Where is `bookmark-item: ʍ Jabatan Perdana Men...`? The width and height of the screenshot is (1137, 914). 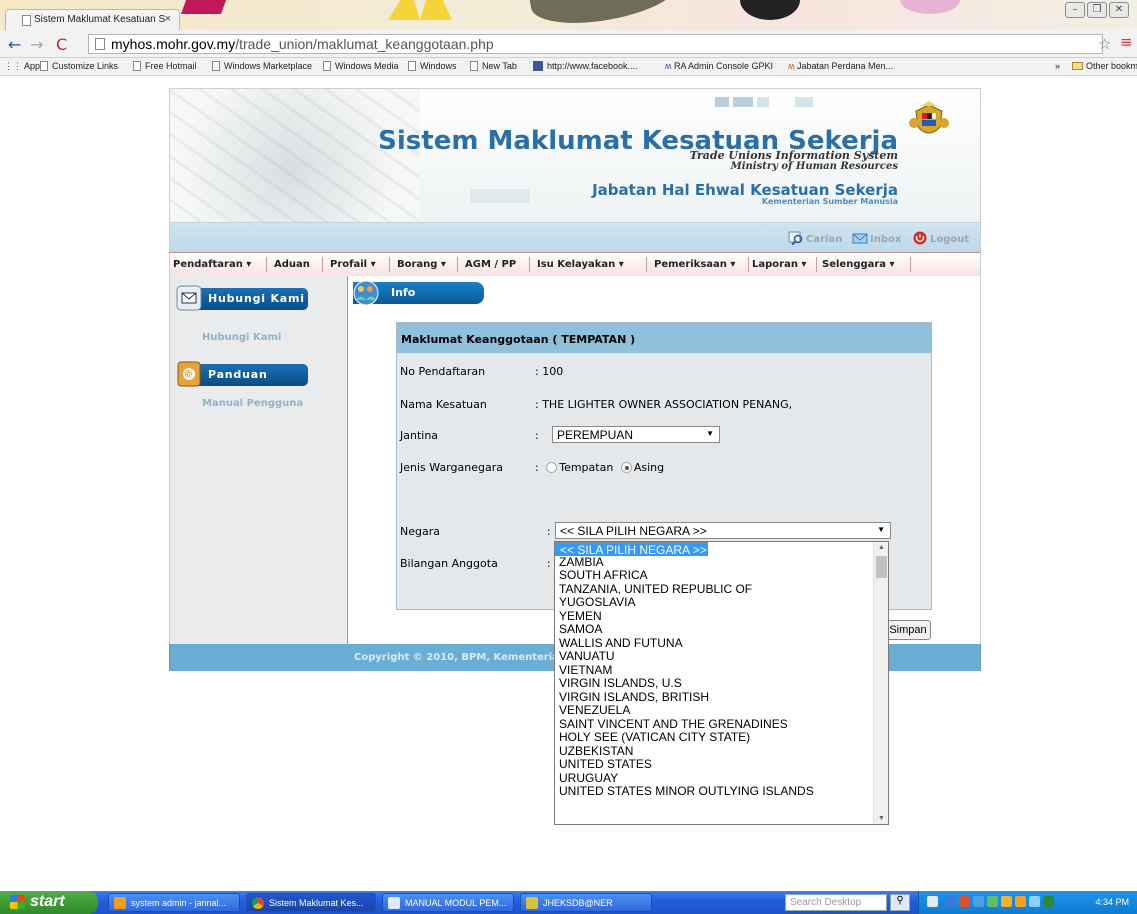 bookmark-item: ʍ Jabatan Perdana Men... is located at coordinates (840, 66).